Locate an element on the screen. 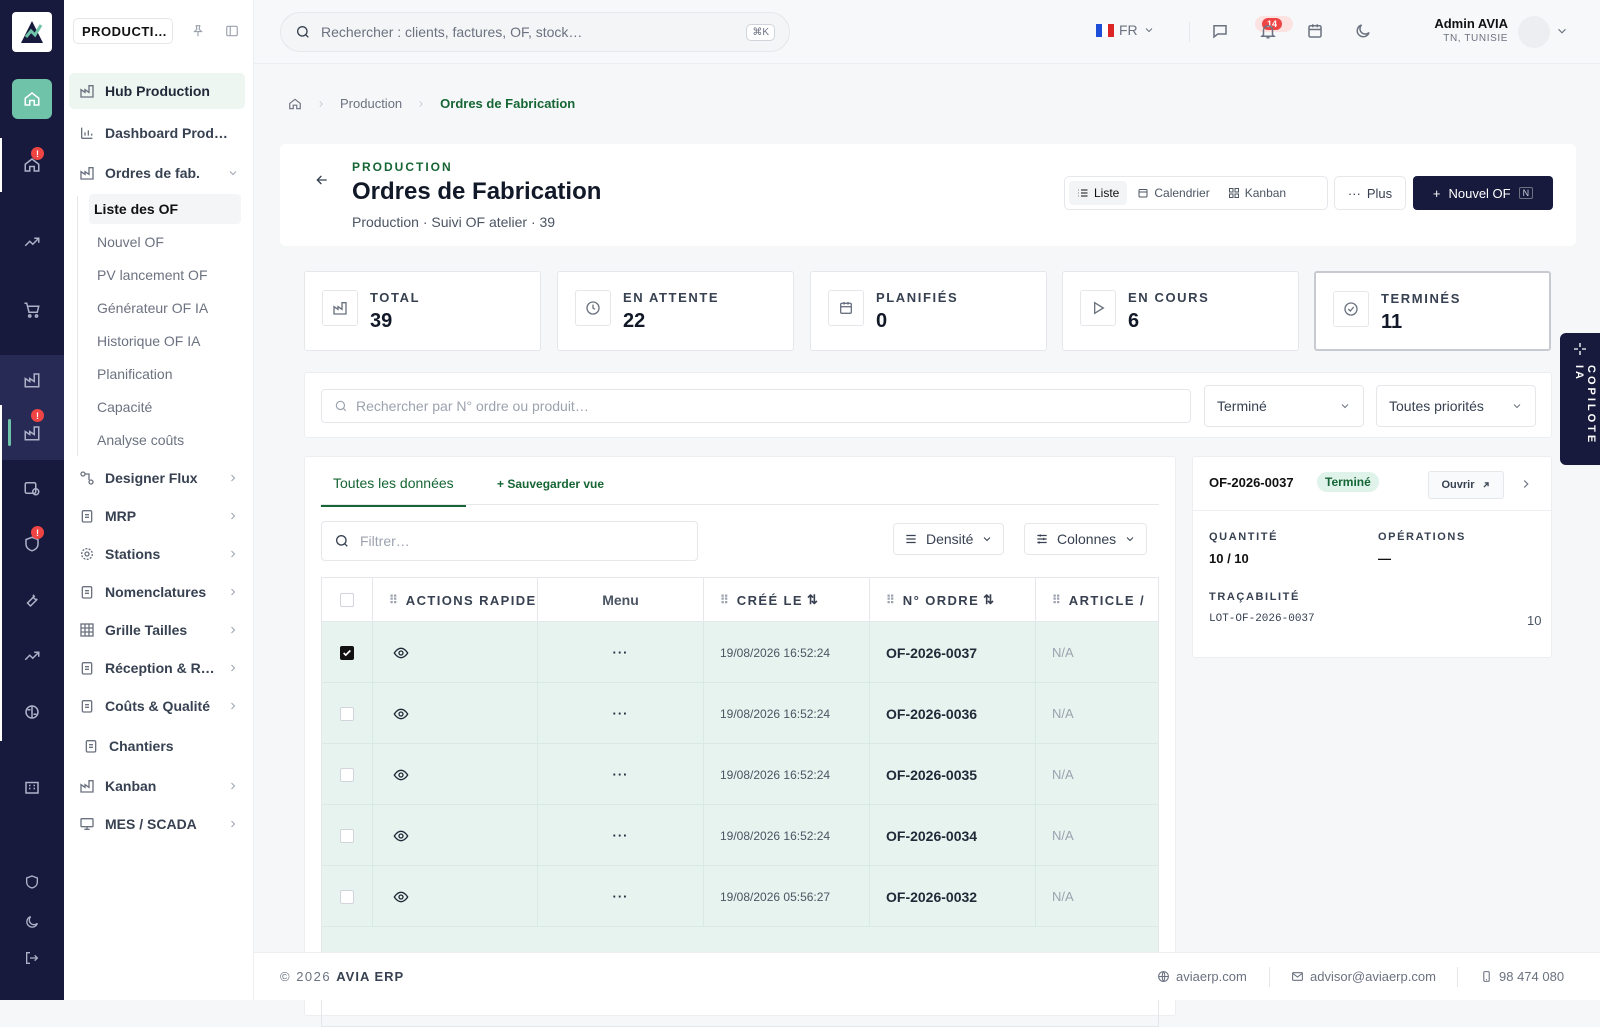 The height and width of the screenshot is (1027, 1600). breadcrumb-production: Production is located at coordinates (371, 103).